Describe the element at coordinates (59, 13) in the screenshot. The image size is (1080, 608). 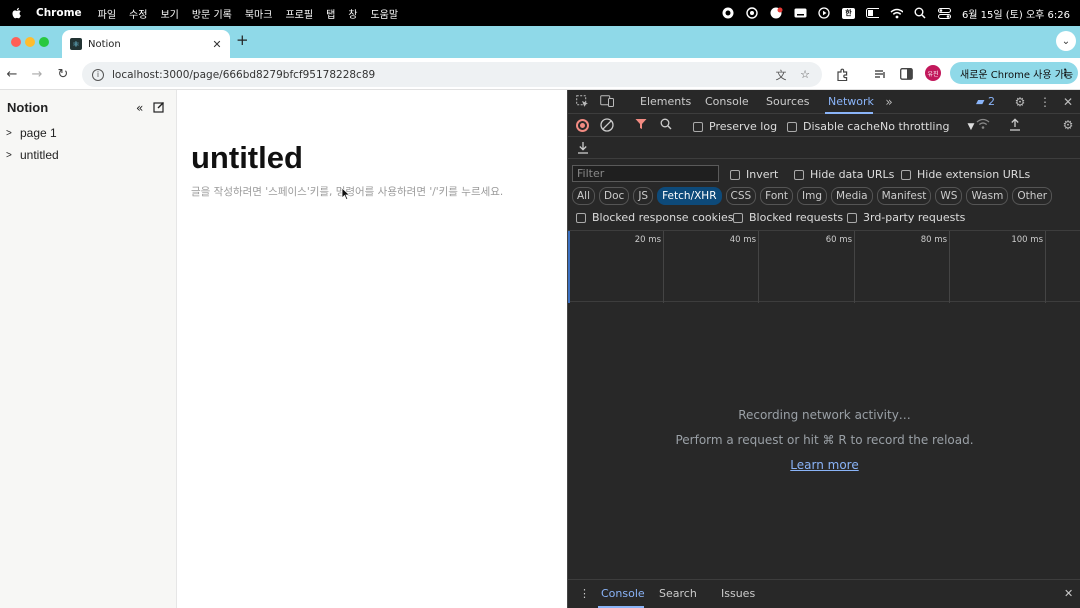
I see `menubar-app-name: Chrome` at that location.